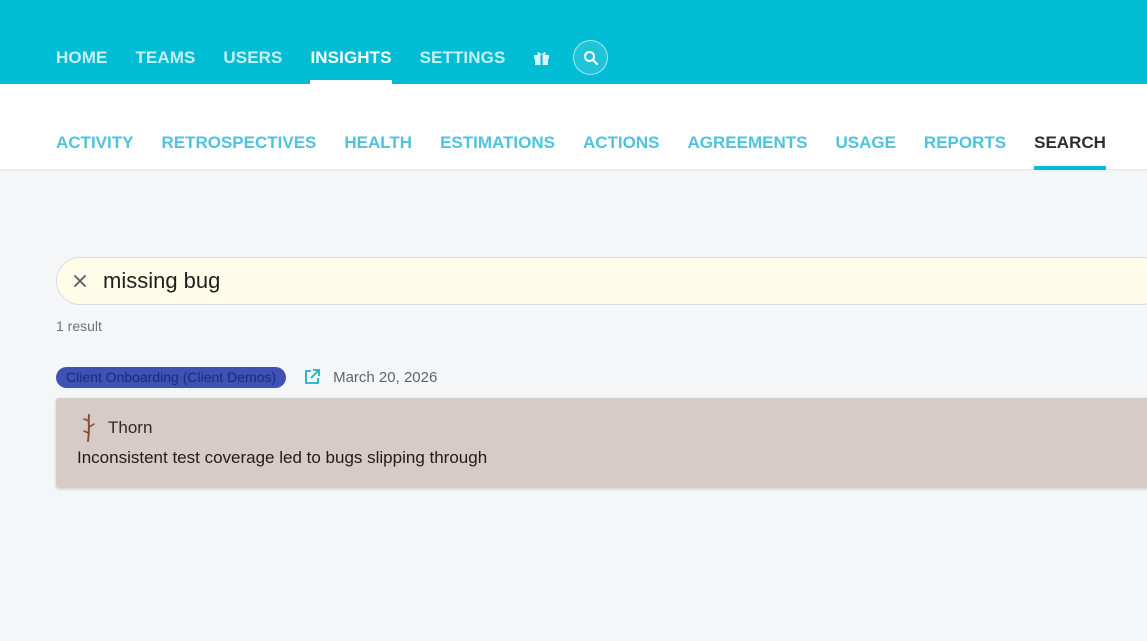 Image resolution: width=1147 pixels, height=641 pixels. What do you see at coordinates (252, 62) in the screenshot?
I see `nav-item-users: USERS` at bounding box center [252, 62].